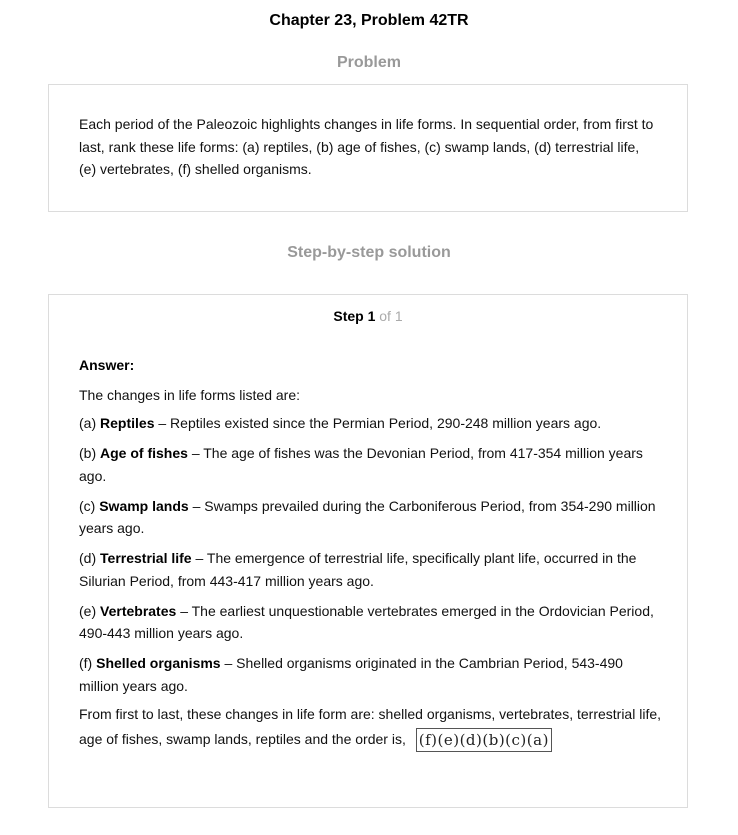 The image size is (738, 835). I want to click on entry-term: Shelled organisms, so click(158, 663).